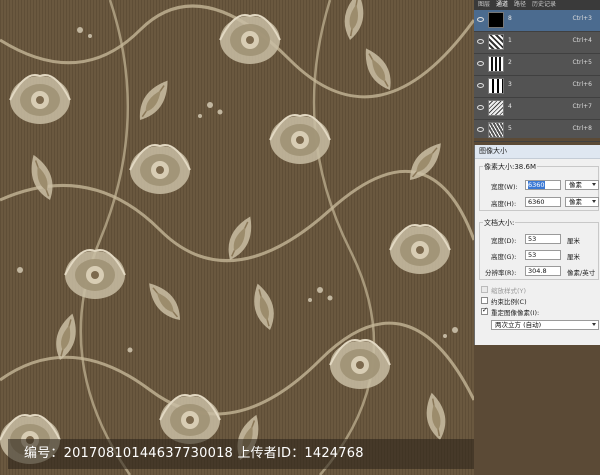 Image resolution: width=600 pixels, height=475 pixels. I want to click on doc-height-unit: 厘米, so click(573, 257).